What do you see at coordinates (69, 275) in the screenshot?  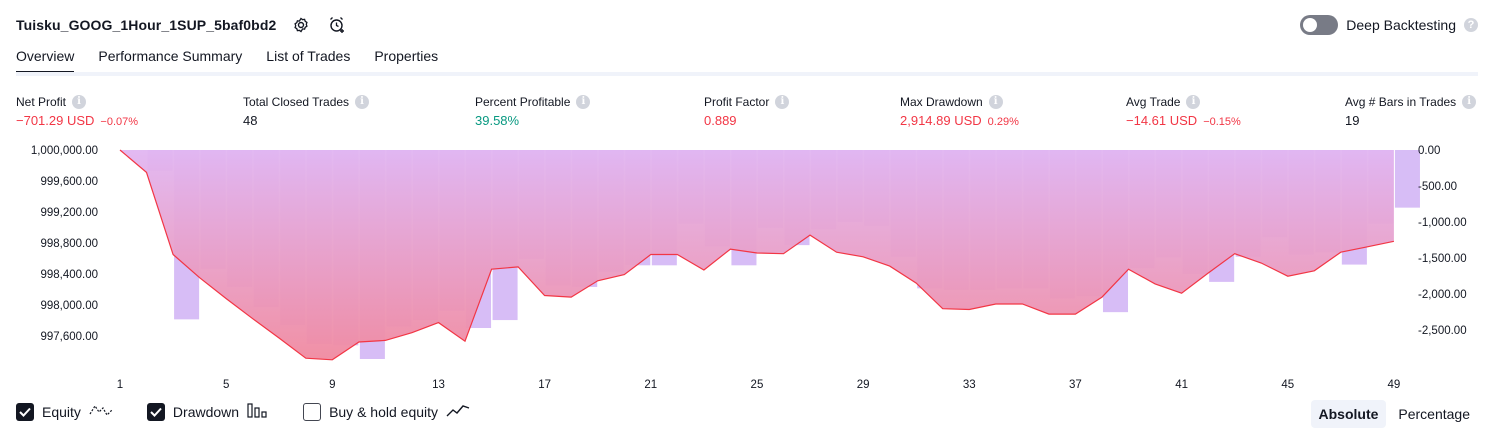 I see `left-tick-label: 998,400.00` at bounding box center [69, 275].